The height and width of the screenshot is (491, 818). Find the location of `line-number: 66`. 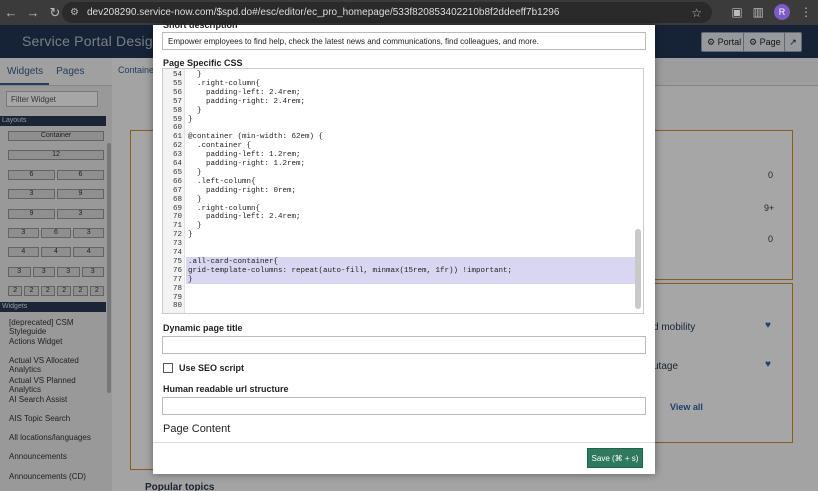

line-number: 66 is located at coordinates (177, 181).